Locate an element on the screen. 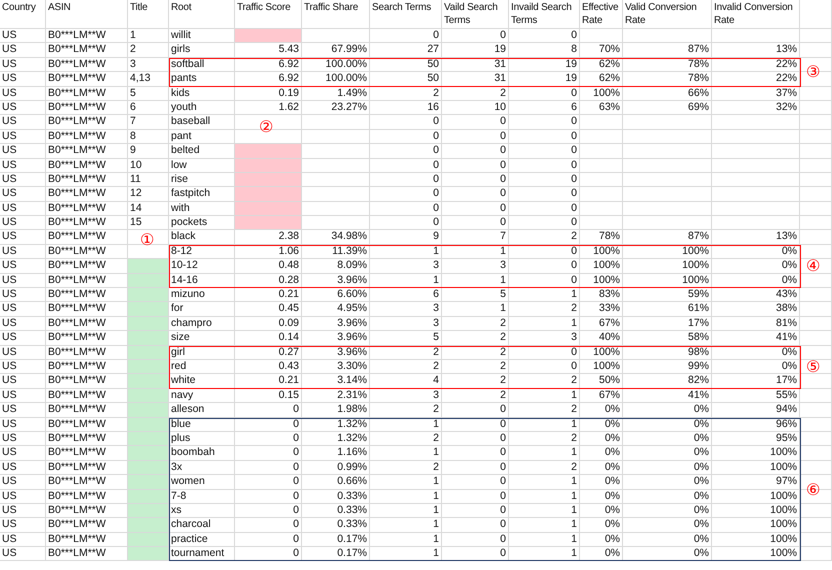 The width and height of the screenshot is (832, 570). table-cell: 23.27% is located at coordinates (336, 108).